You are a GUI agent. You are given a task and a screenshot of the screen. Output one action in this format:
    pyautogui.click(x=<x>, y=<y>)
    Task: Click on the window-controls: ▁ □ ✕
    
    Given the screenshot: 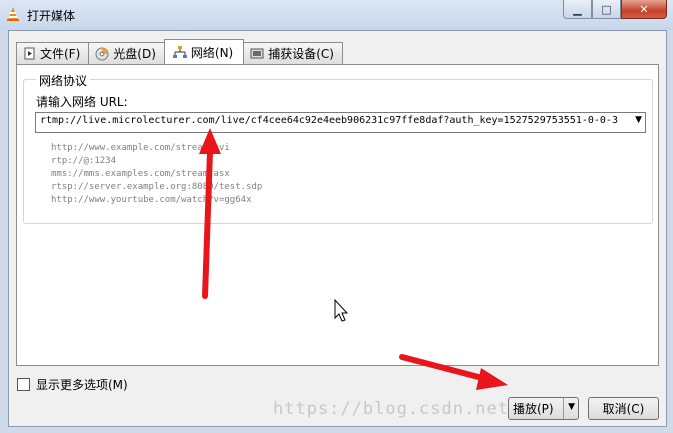 What is the action you would take?
    pyautogui.click(x=615, y=10)
    